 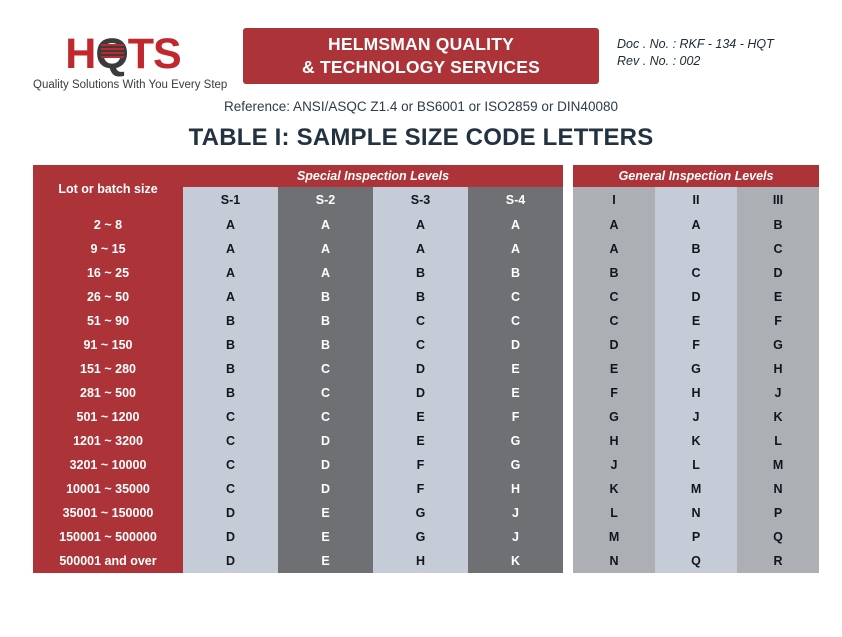 What do you see at coordinates (108, 441) in the screenshot?
I see `row-label-lot-size: 1201 ~ 3200` at bounding box center [108, 441].